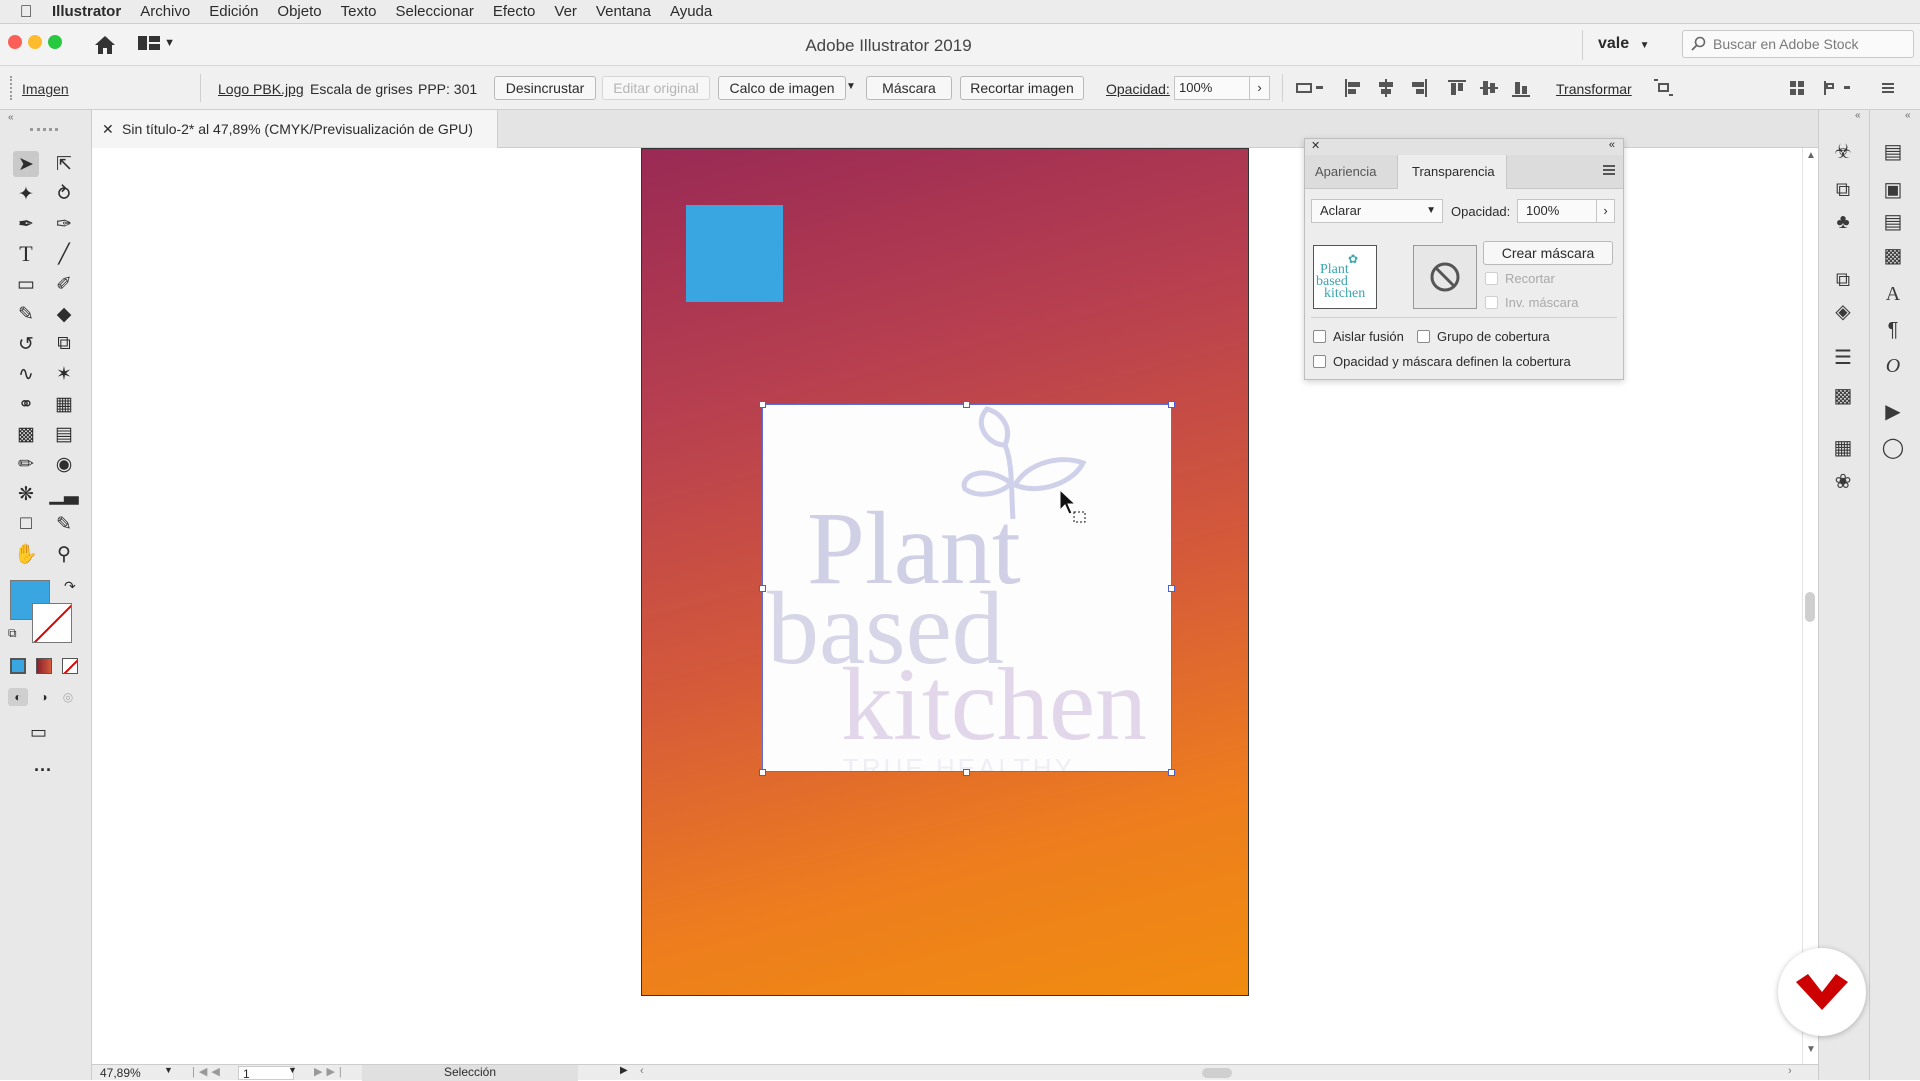  Describe the element at coordinates (68, 697) in the screenshot. I see `draw-inside-icon: ◎` at that location.